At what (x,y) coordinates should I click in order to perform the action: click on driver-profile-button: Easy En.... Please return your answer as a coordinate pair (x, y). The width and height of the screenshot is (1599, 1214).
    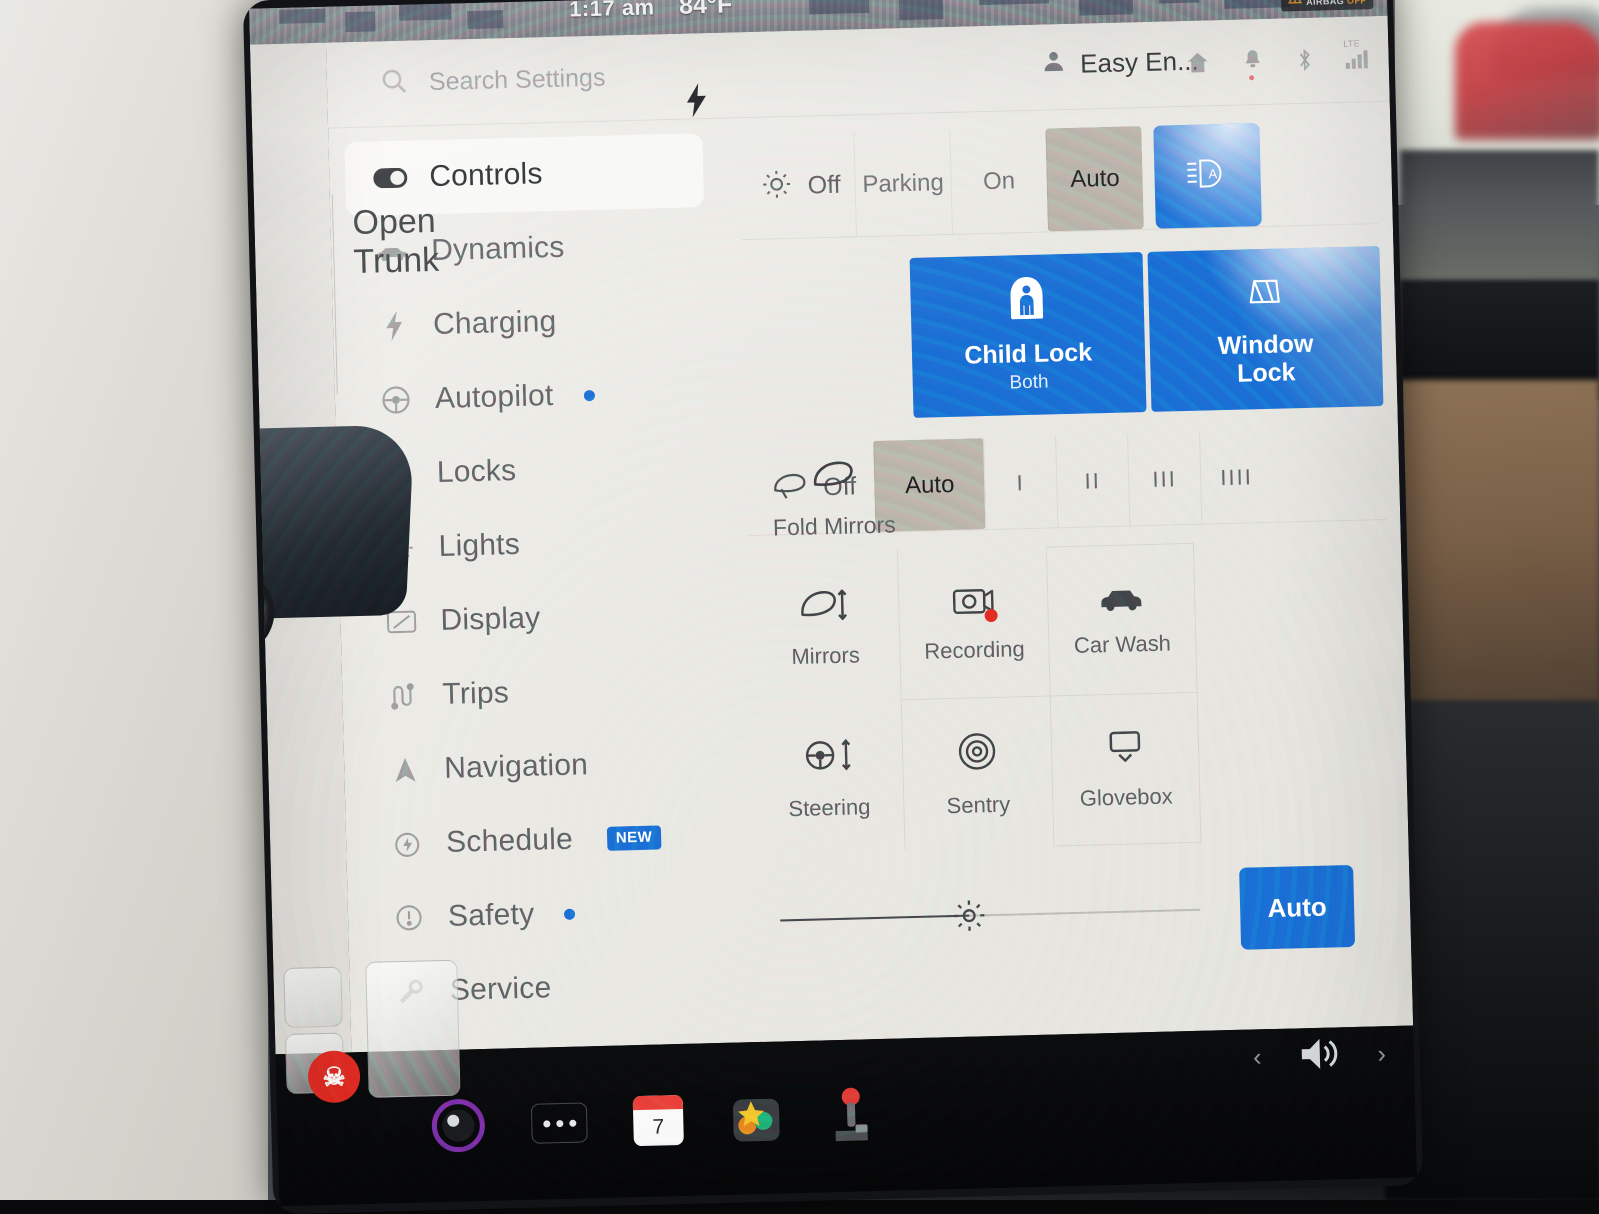
    Looking at the image, I should click on (1119, 63).